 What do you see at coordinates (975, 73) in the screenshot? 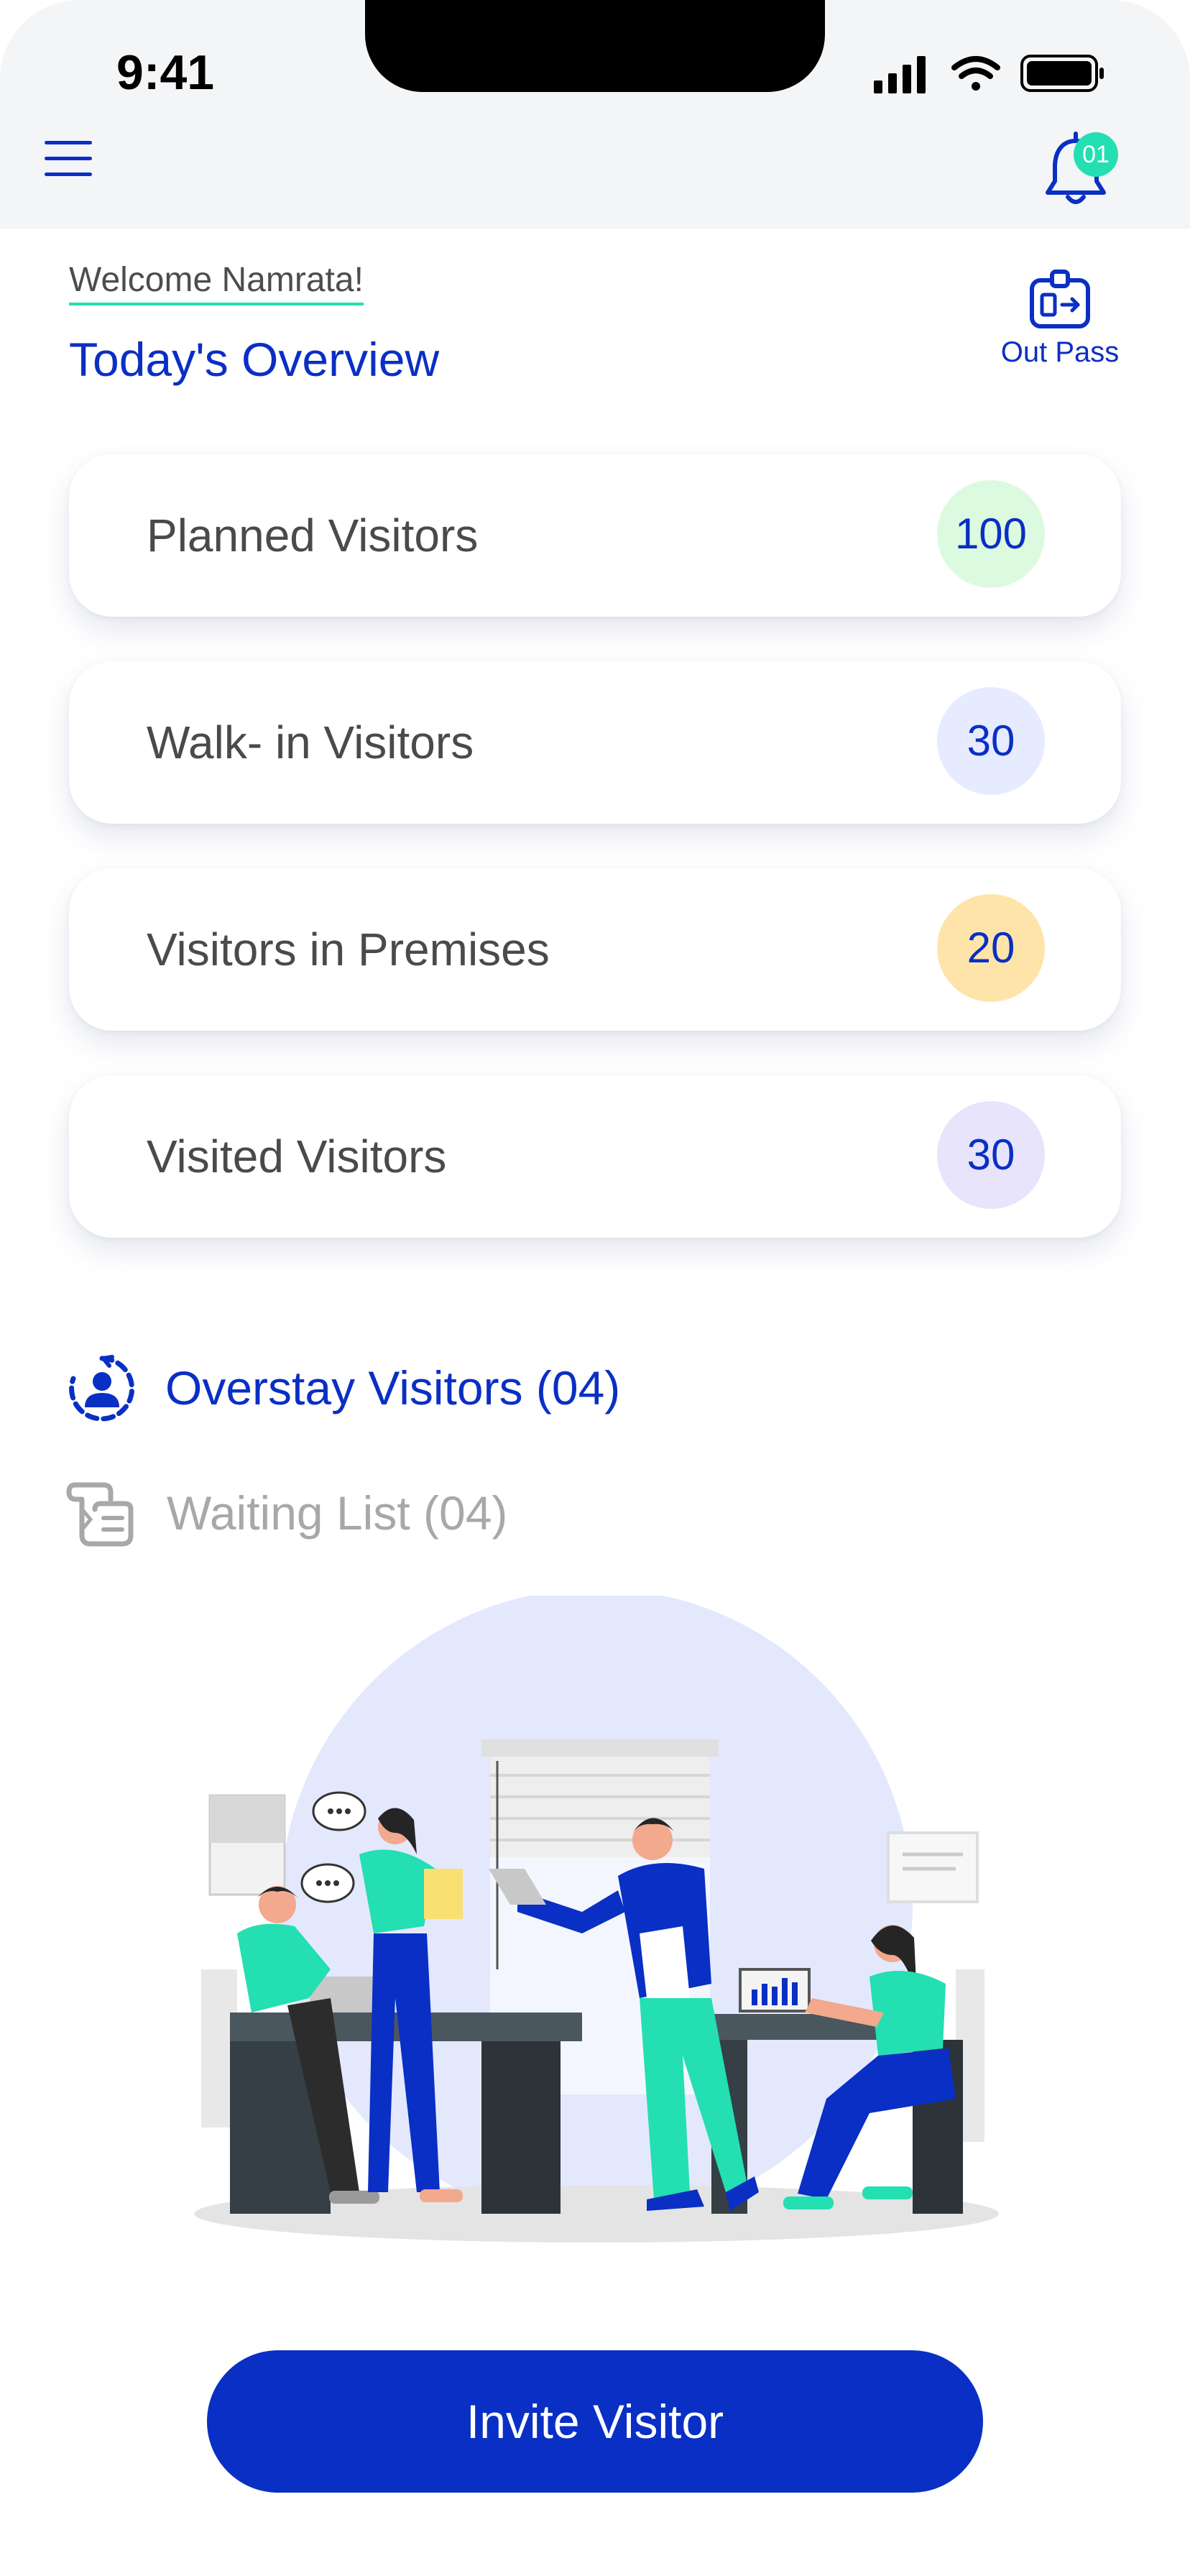
I see `wifi-icon` at bounding box center [975, 73].